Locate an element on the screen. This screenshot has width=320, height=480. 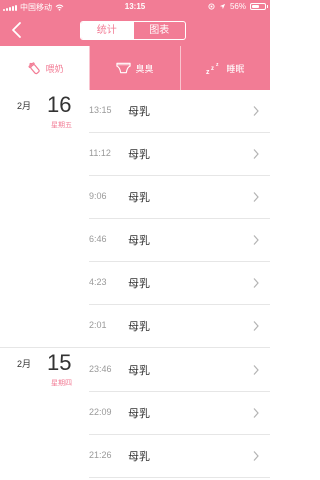
record-time: 22:09 is located at coordinates (100, 412).